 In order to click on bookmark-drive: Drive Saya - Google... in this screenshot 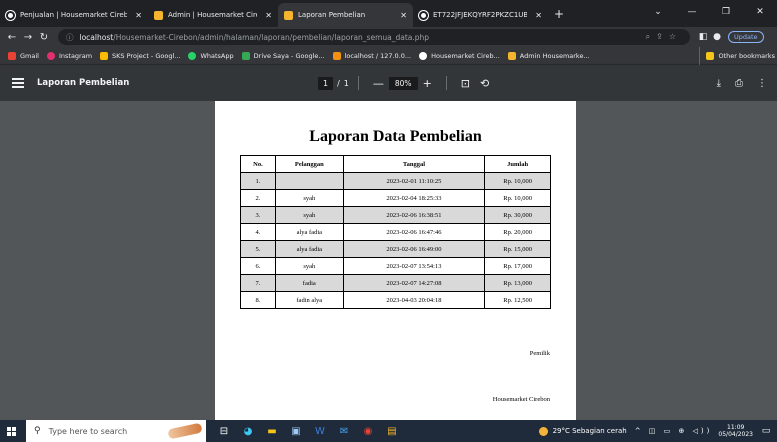, I will do `click(283, 55)`.